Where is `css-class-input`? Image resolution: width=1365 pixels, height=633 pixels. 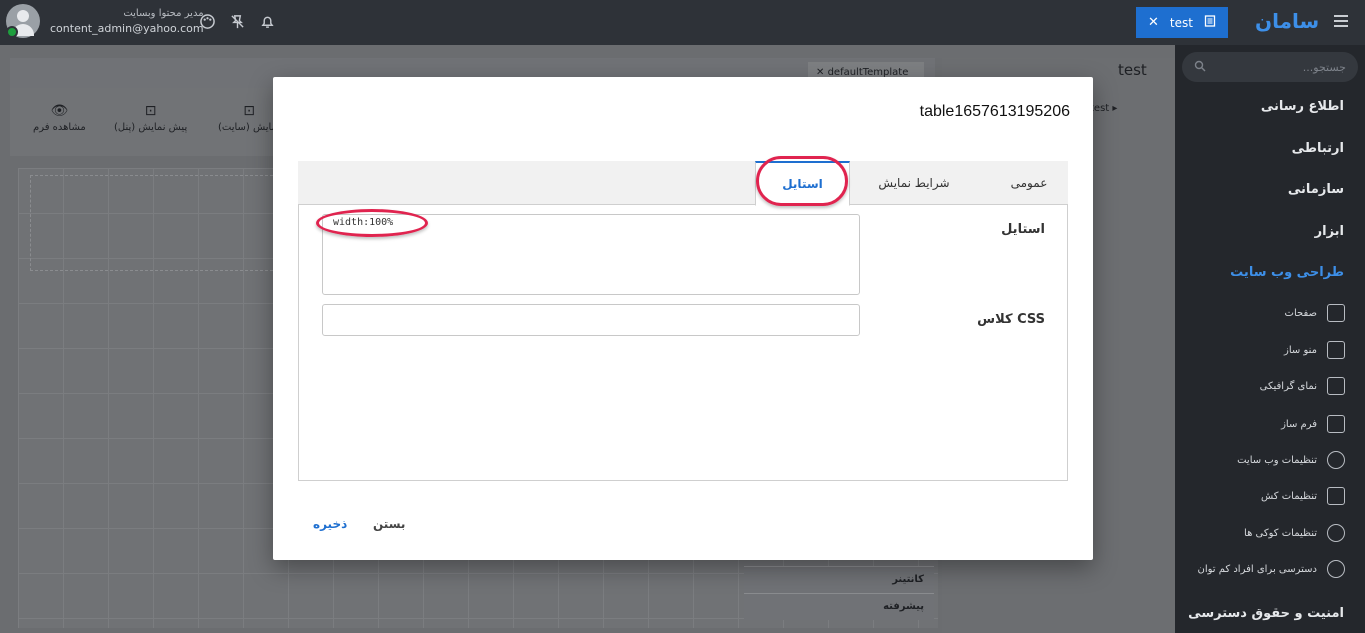
css-class-input is located at coordinates (591, 320).